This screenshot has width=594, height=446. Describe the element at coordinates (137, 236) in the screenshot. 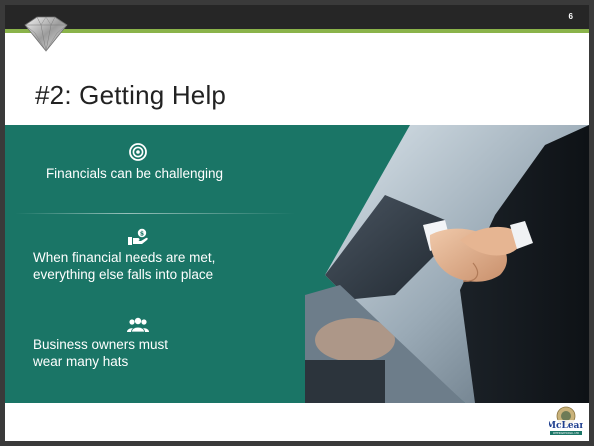

I see `hand-money-icon: $` at that location.